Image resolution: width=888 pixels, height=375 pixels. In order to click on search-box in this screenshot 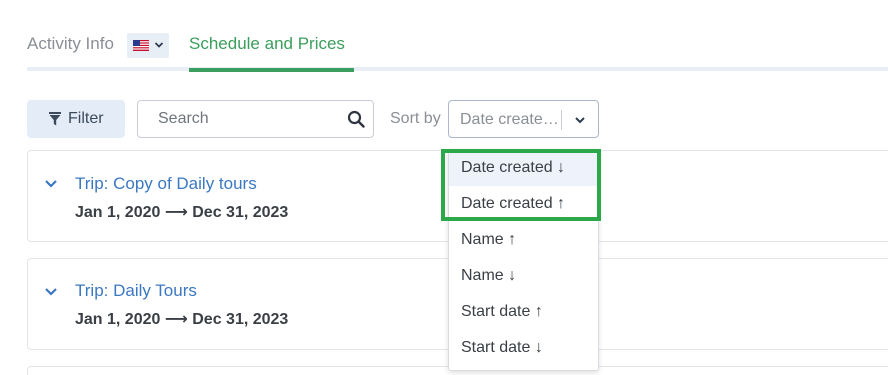, I will do `click(255, 119)`.